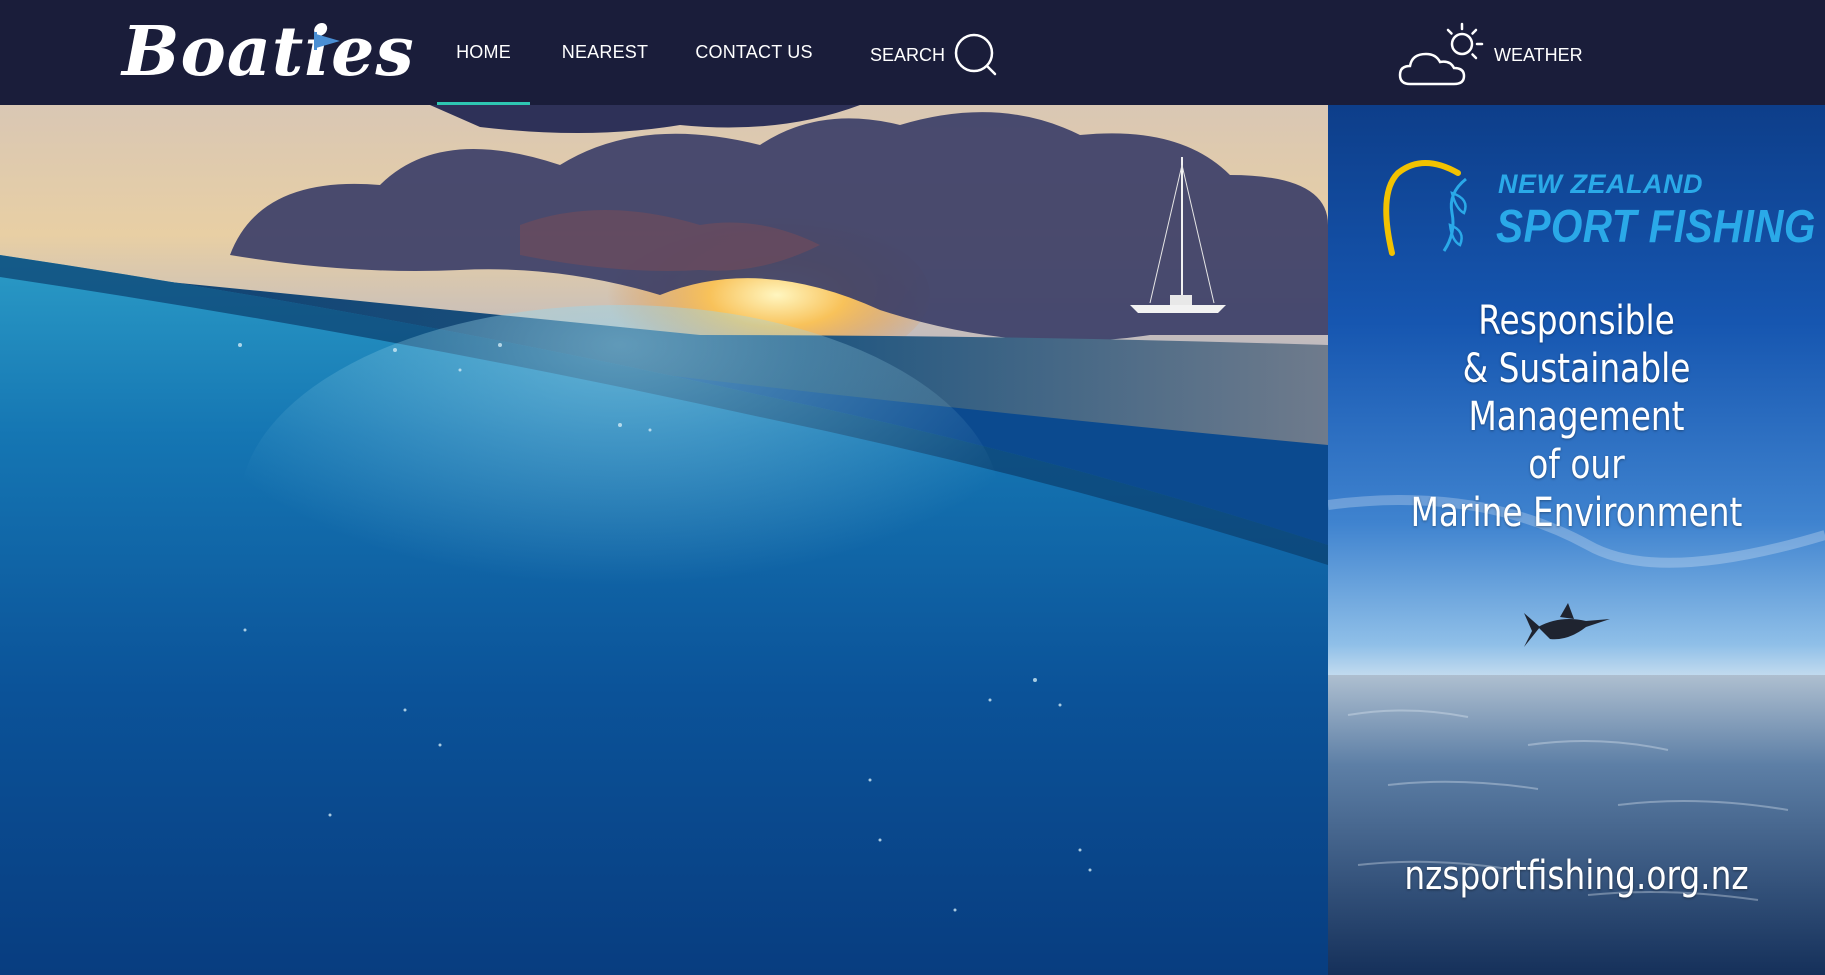 The width and height of the screenshot is (1825, 975). What do you see at coordinates (975, 54) in the screenshot?
I see `search-icon` at bounding box center [975, 54].